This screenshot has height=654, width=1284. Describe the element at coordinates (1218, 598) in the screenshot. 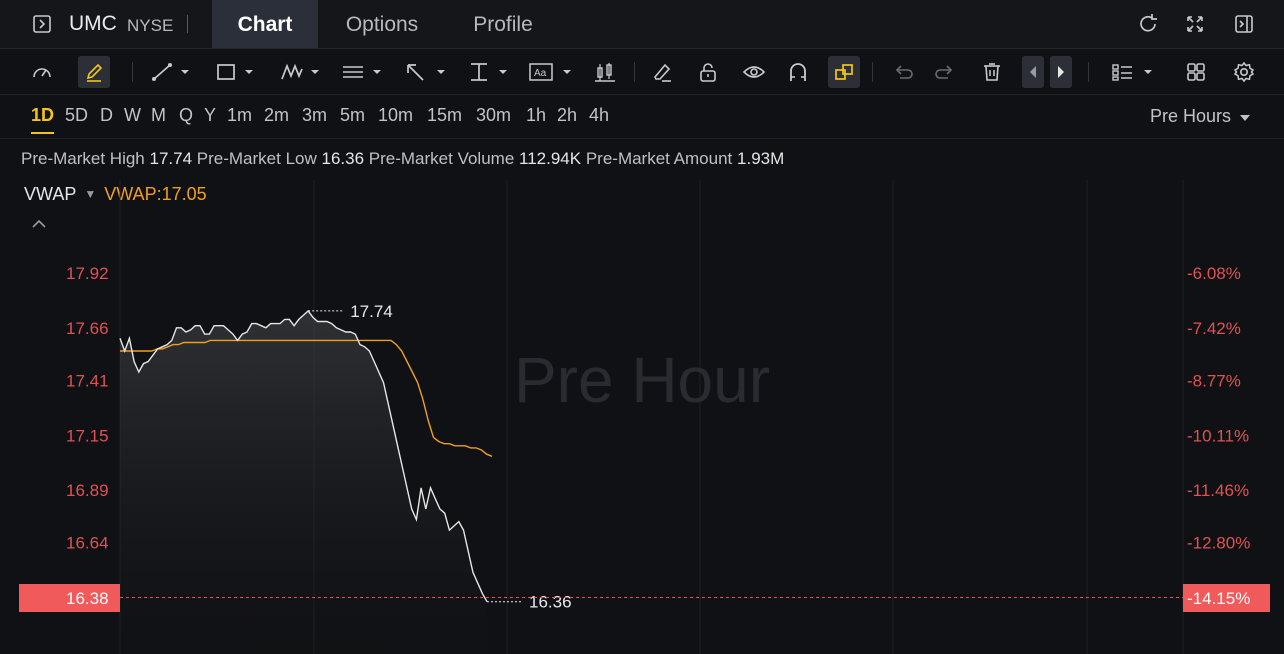

I see `current-pct-text: -14.15%` at that location.